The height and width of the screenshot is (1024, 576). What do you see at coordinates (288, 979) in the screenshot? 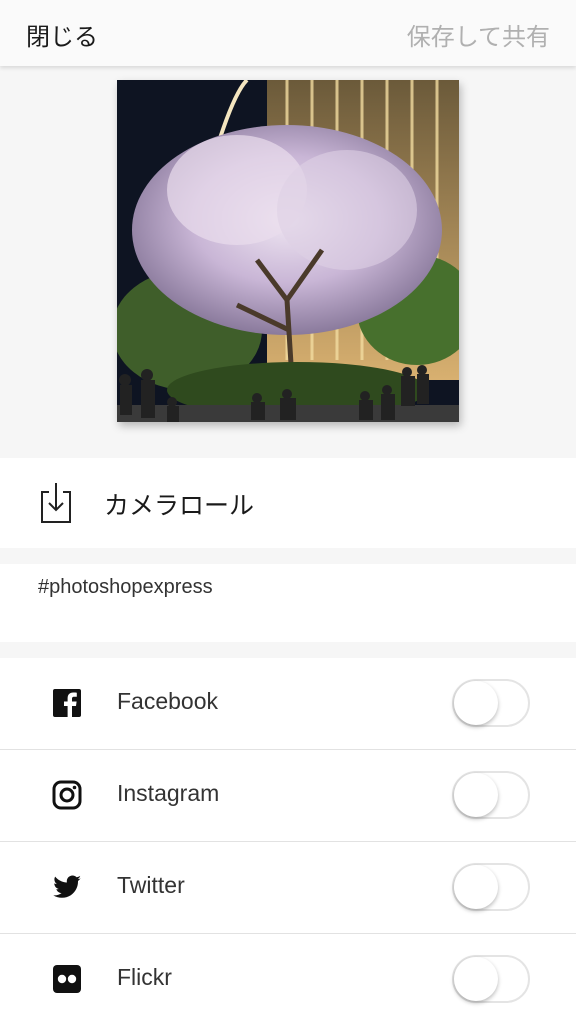
I see `share-row-flickr: Flickr` at bounding box center [288, 979].